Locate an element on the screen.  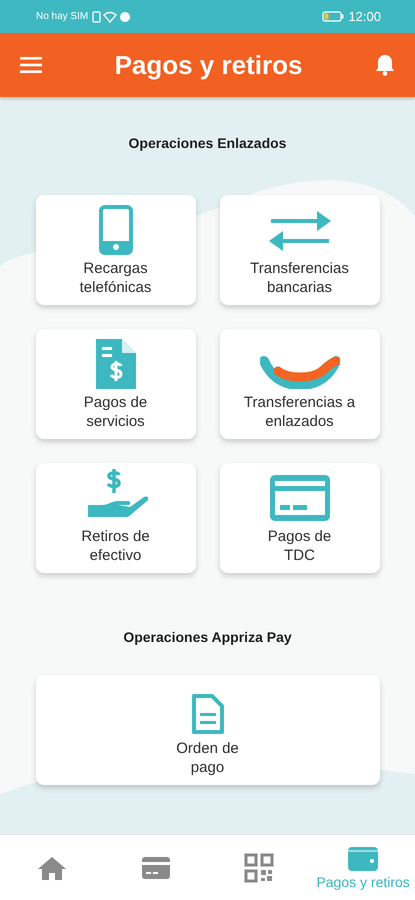
operation-card: Pagos de servicios is located at coordinates (116, 384).